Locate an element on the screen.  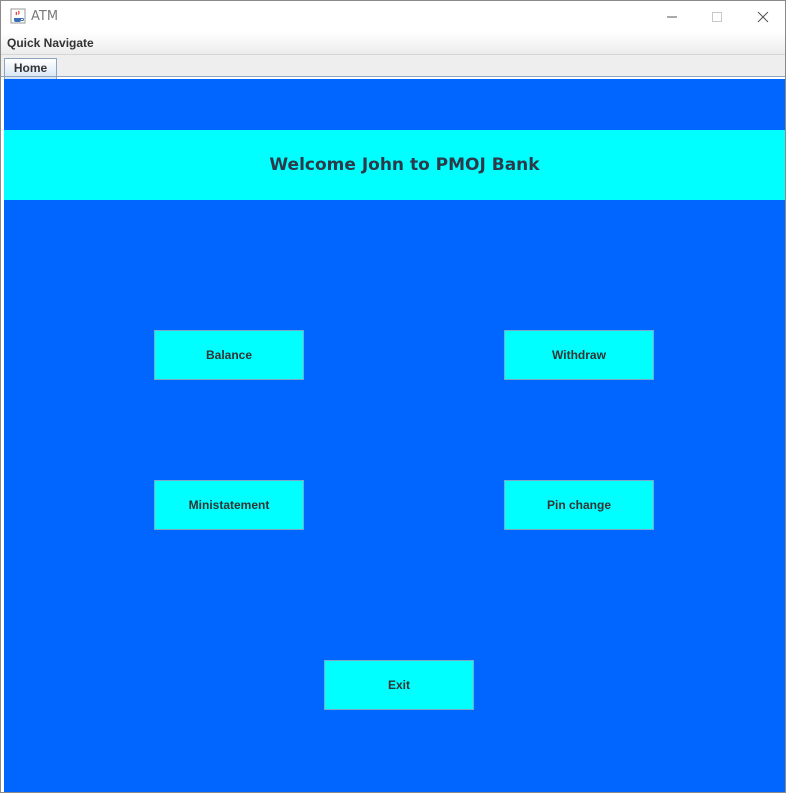
menu-quick-navigate: Quick Navigate is located at coordinates (50, 43).